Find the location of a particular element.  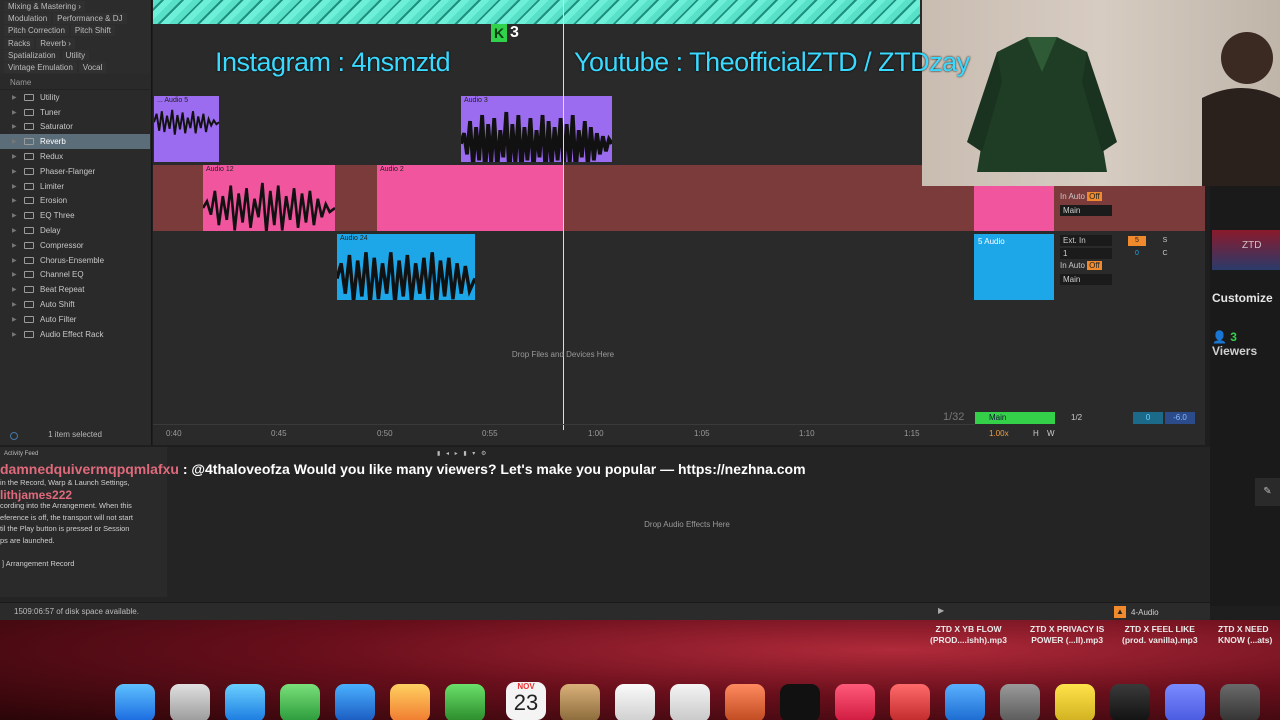

app-store-icon is located at coordinates (965, 702).